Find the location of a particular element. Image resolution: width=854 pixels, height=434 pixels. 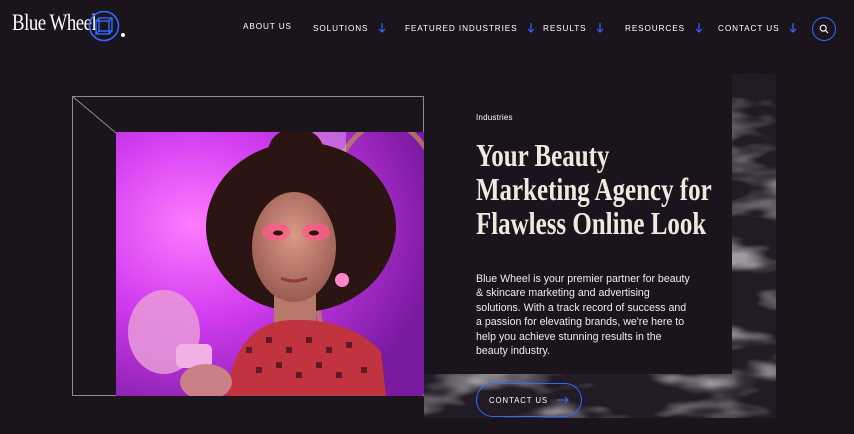

frame-bevel-line is located at coordinates (94, 115).